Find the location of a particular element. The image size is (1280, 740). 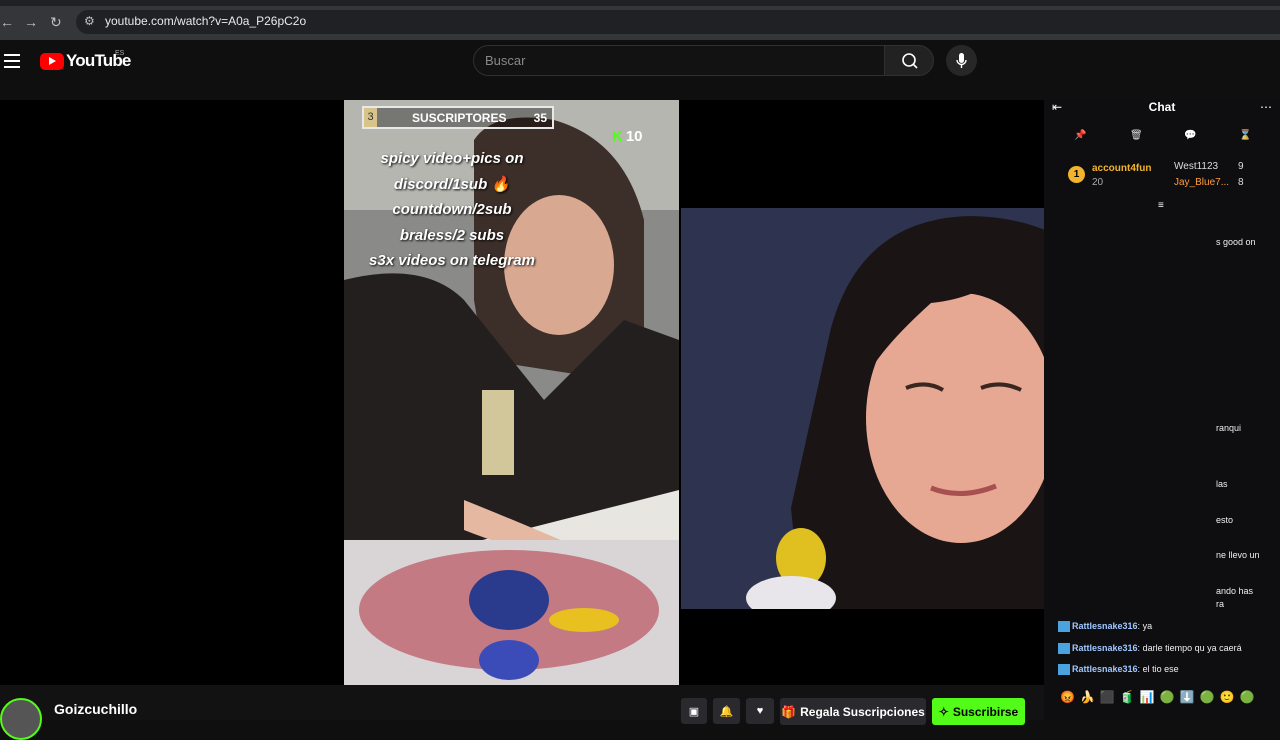

forward-icon: → is located at coordinates (31, 22).